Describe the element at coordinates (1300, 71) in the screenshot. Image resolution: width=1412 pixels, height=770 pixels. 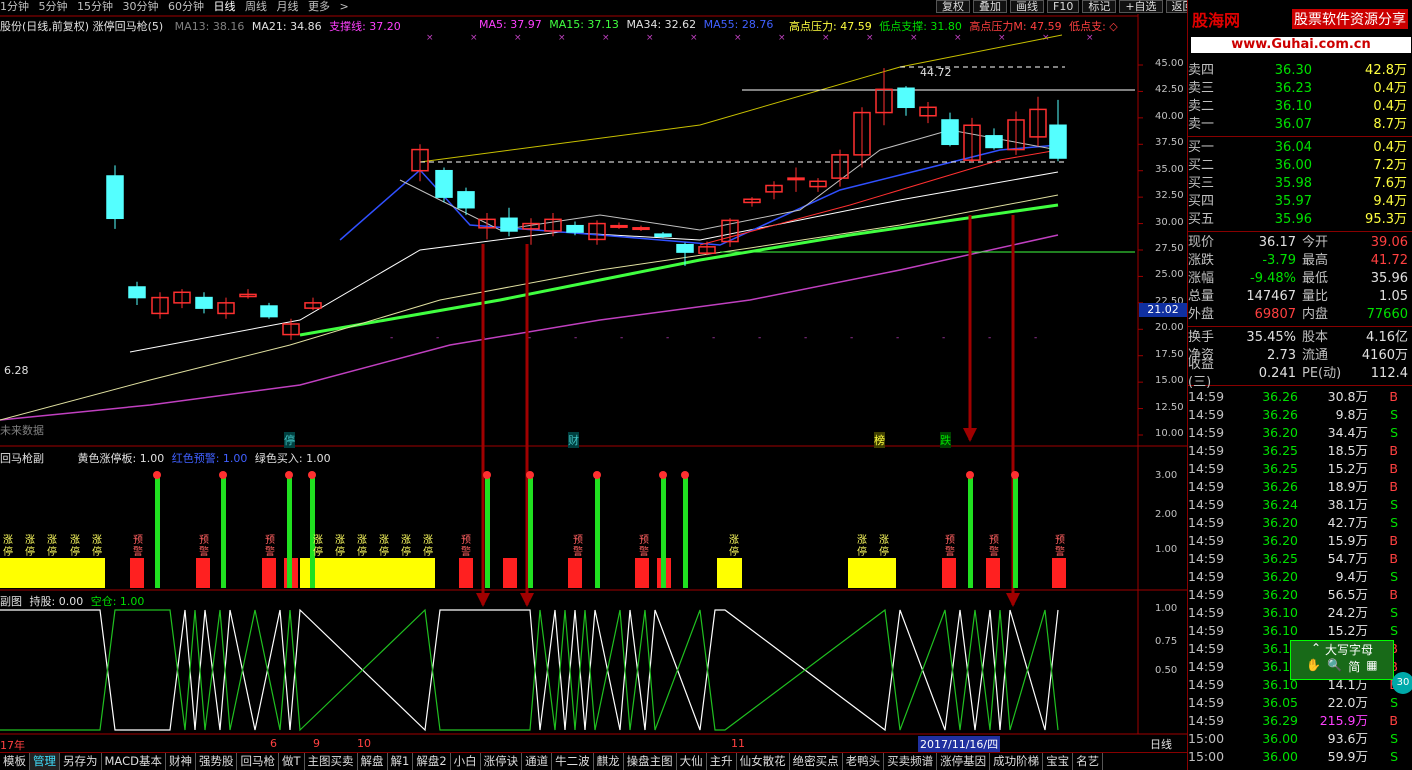
I see `order-book-row: 卖四 36.30 42.8万` at that location.